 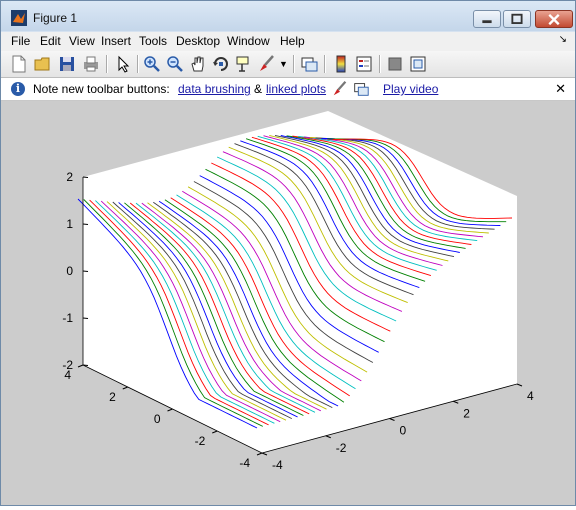 I want to click on toolbar: ▼, so click(x=288, y=64).